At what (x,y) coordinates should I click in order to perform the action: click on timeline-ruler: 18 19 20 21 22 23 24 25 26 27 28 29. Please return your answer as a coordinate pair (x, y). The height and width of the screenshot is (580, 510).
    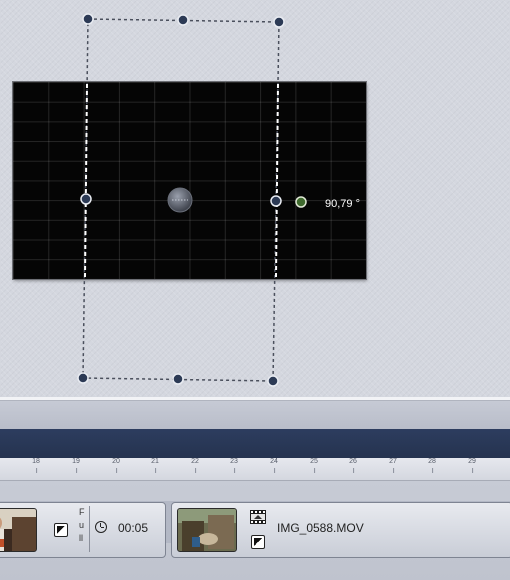
    Looking at the image, I should click on (255, 469).